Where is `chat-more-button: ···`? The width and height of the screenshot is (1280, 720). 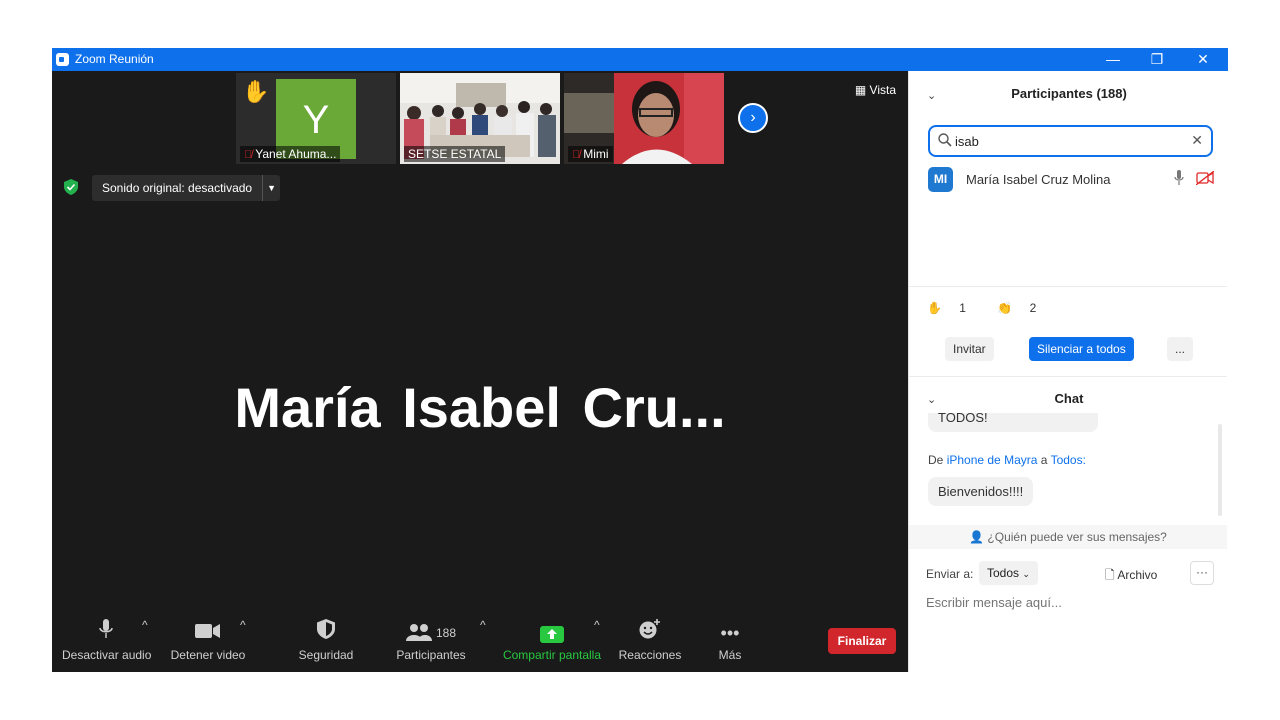
chat-more-button: ··· is located at coordinates (1202, 573).